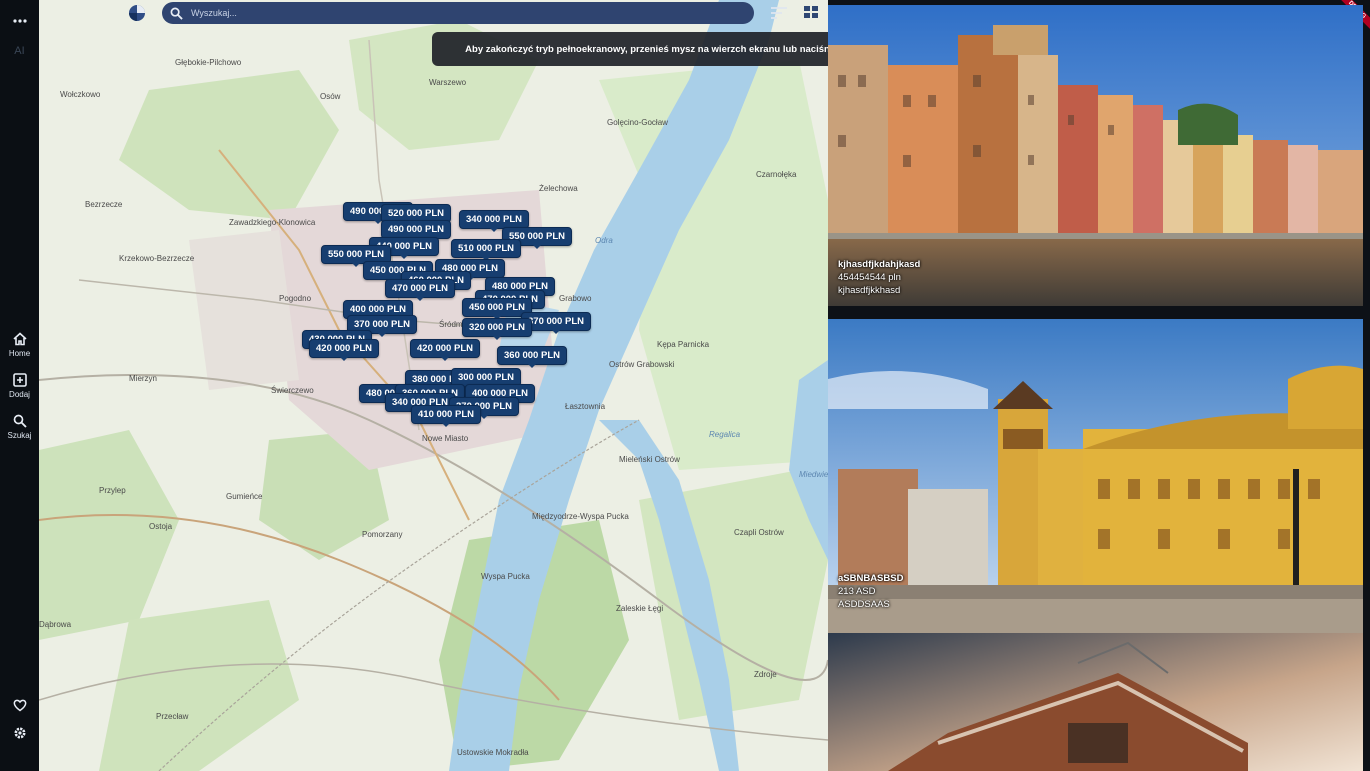 This screenshot has height=771, width=1370. I want to click on water-label: Regalica, so click(725, 434).